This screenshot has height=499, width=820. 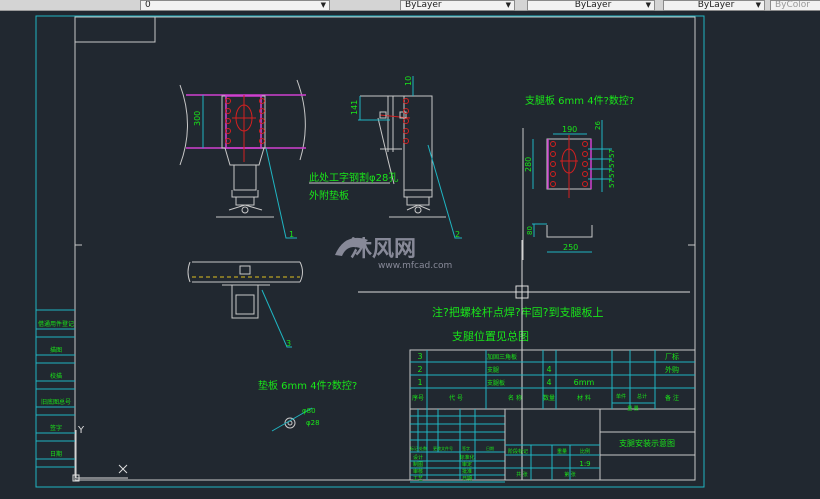 I want to click on lineweight-dropdown: ByLayer ▼, so click(x=591, y=5).